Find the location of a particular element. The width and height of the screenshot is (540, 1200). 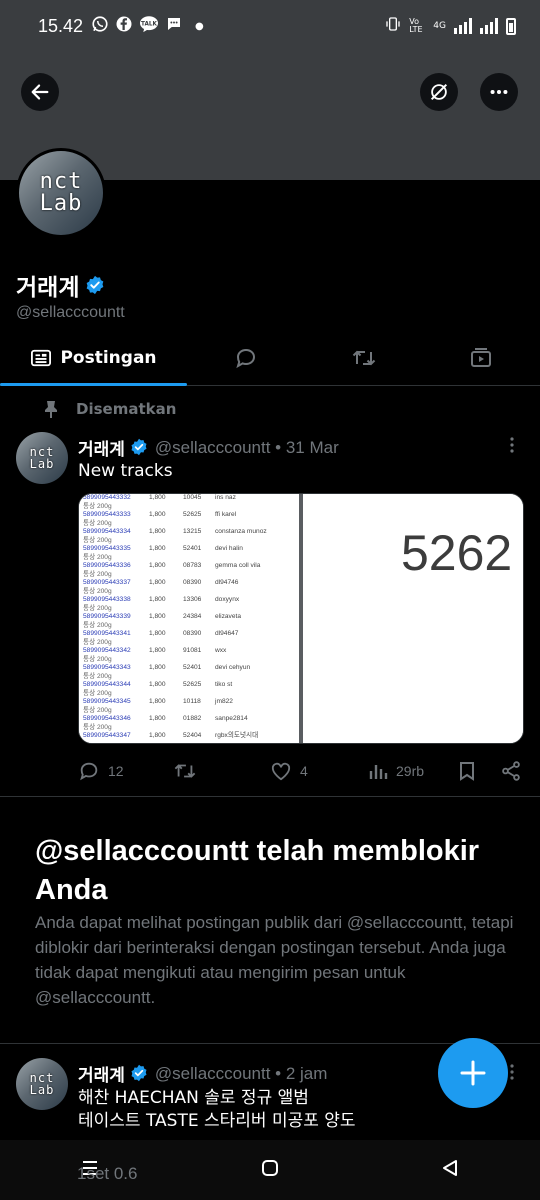

tracking-row: 5899095443335 1,800 52401 devi halin 통상 200g is located at coordinates (189, 553).